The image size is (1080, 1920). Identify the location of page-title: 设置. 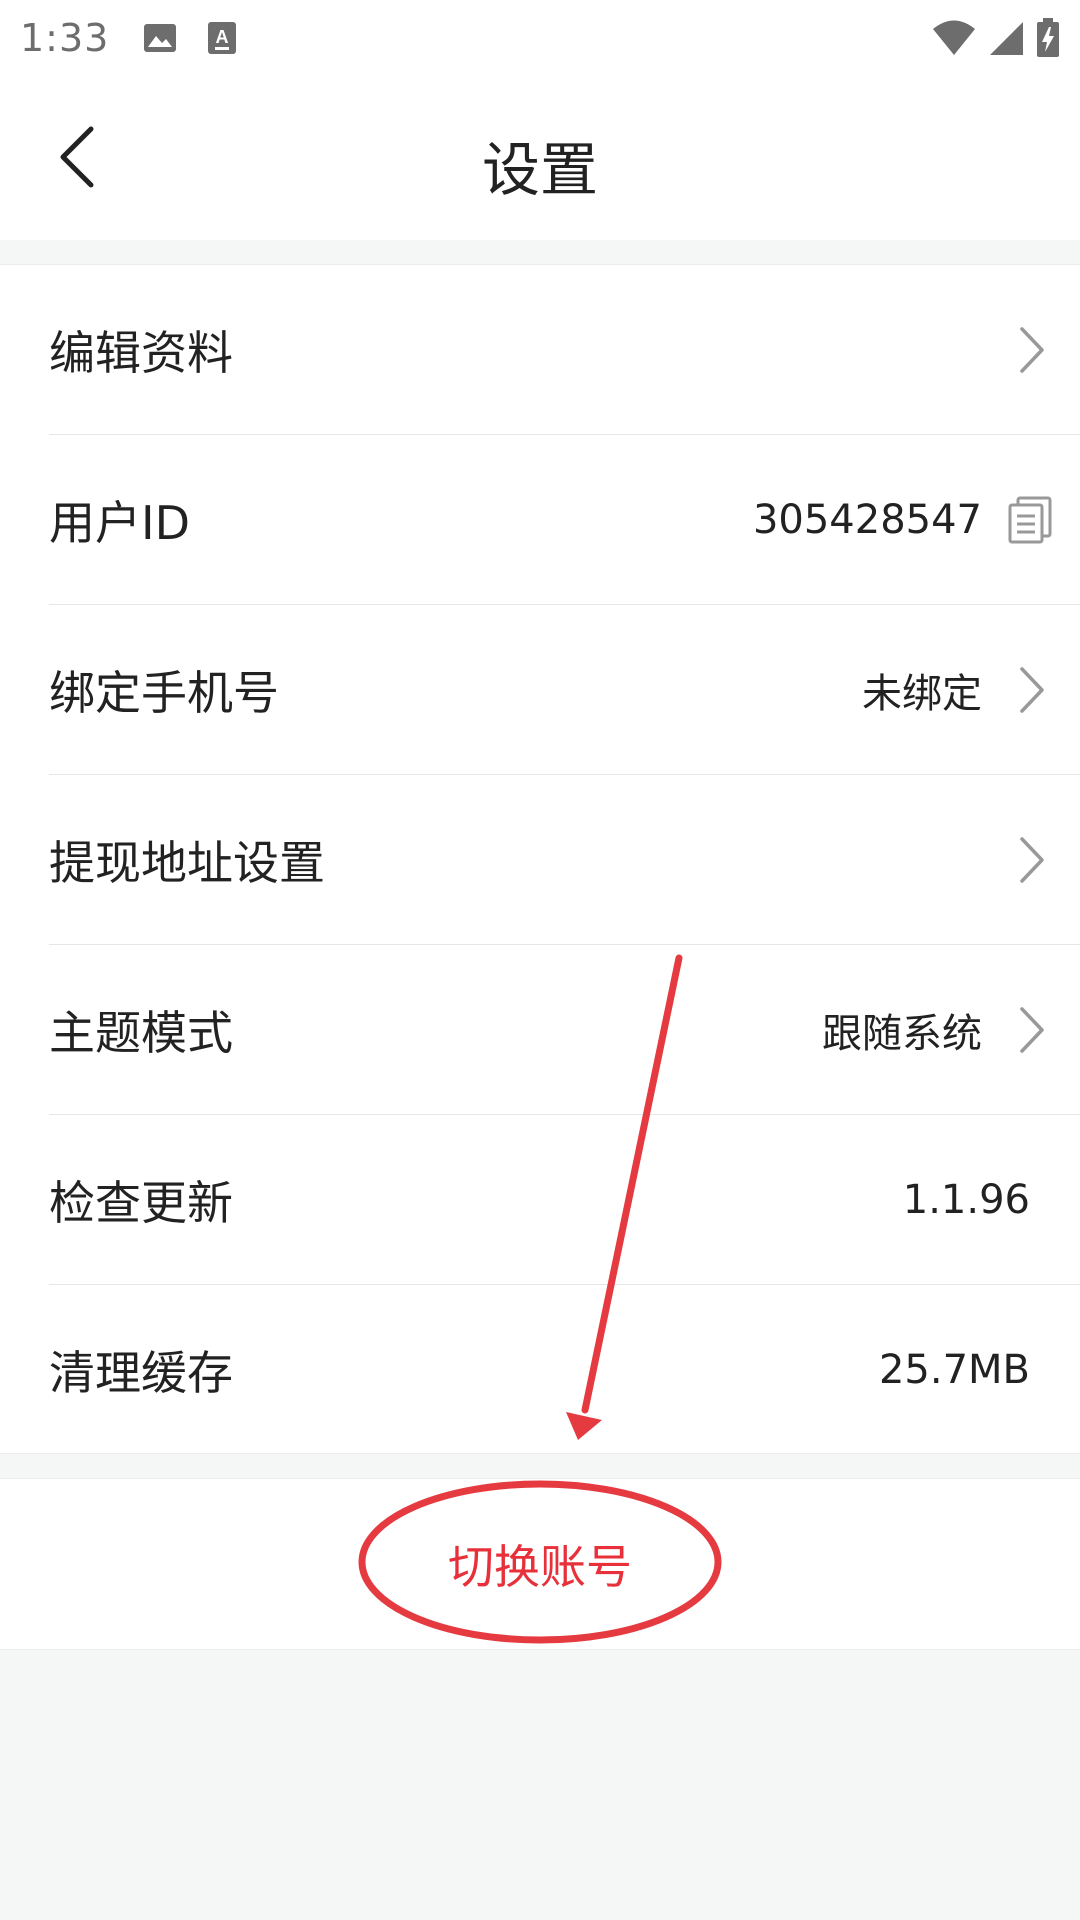
(539, 170).